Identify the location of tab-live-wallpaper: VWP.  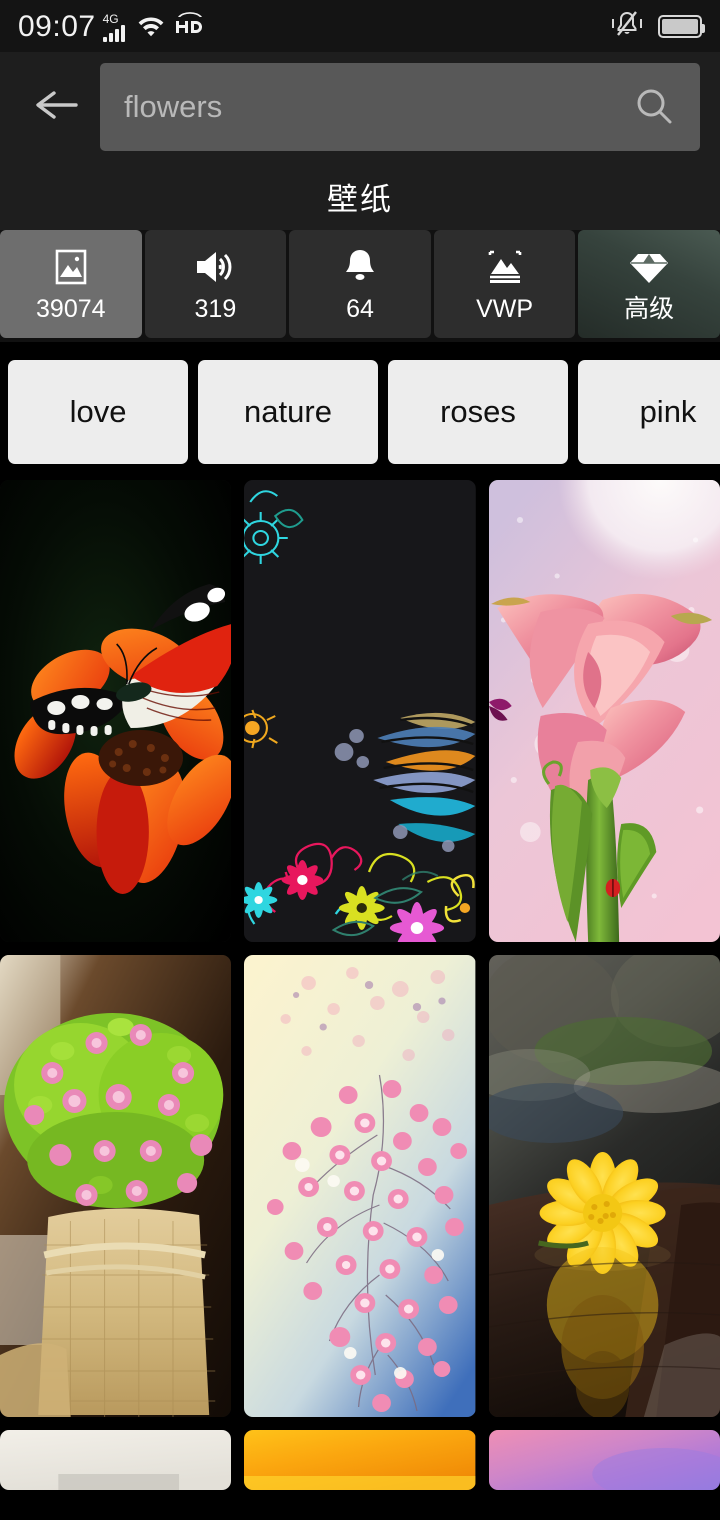
(504, 284).